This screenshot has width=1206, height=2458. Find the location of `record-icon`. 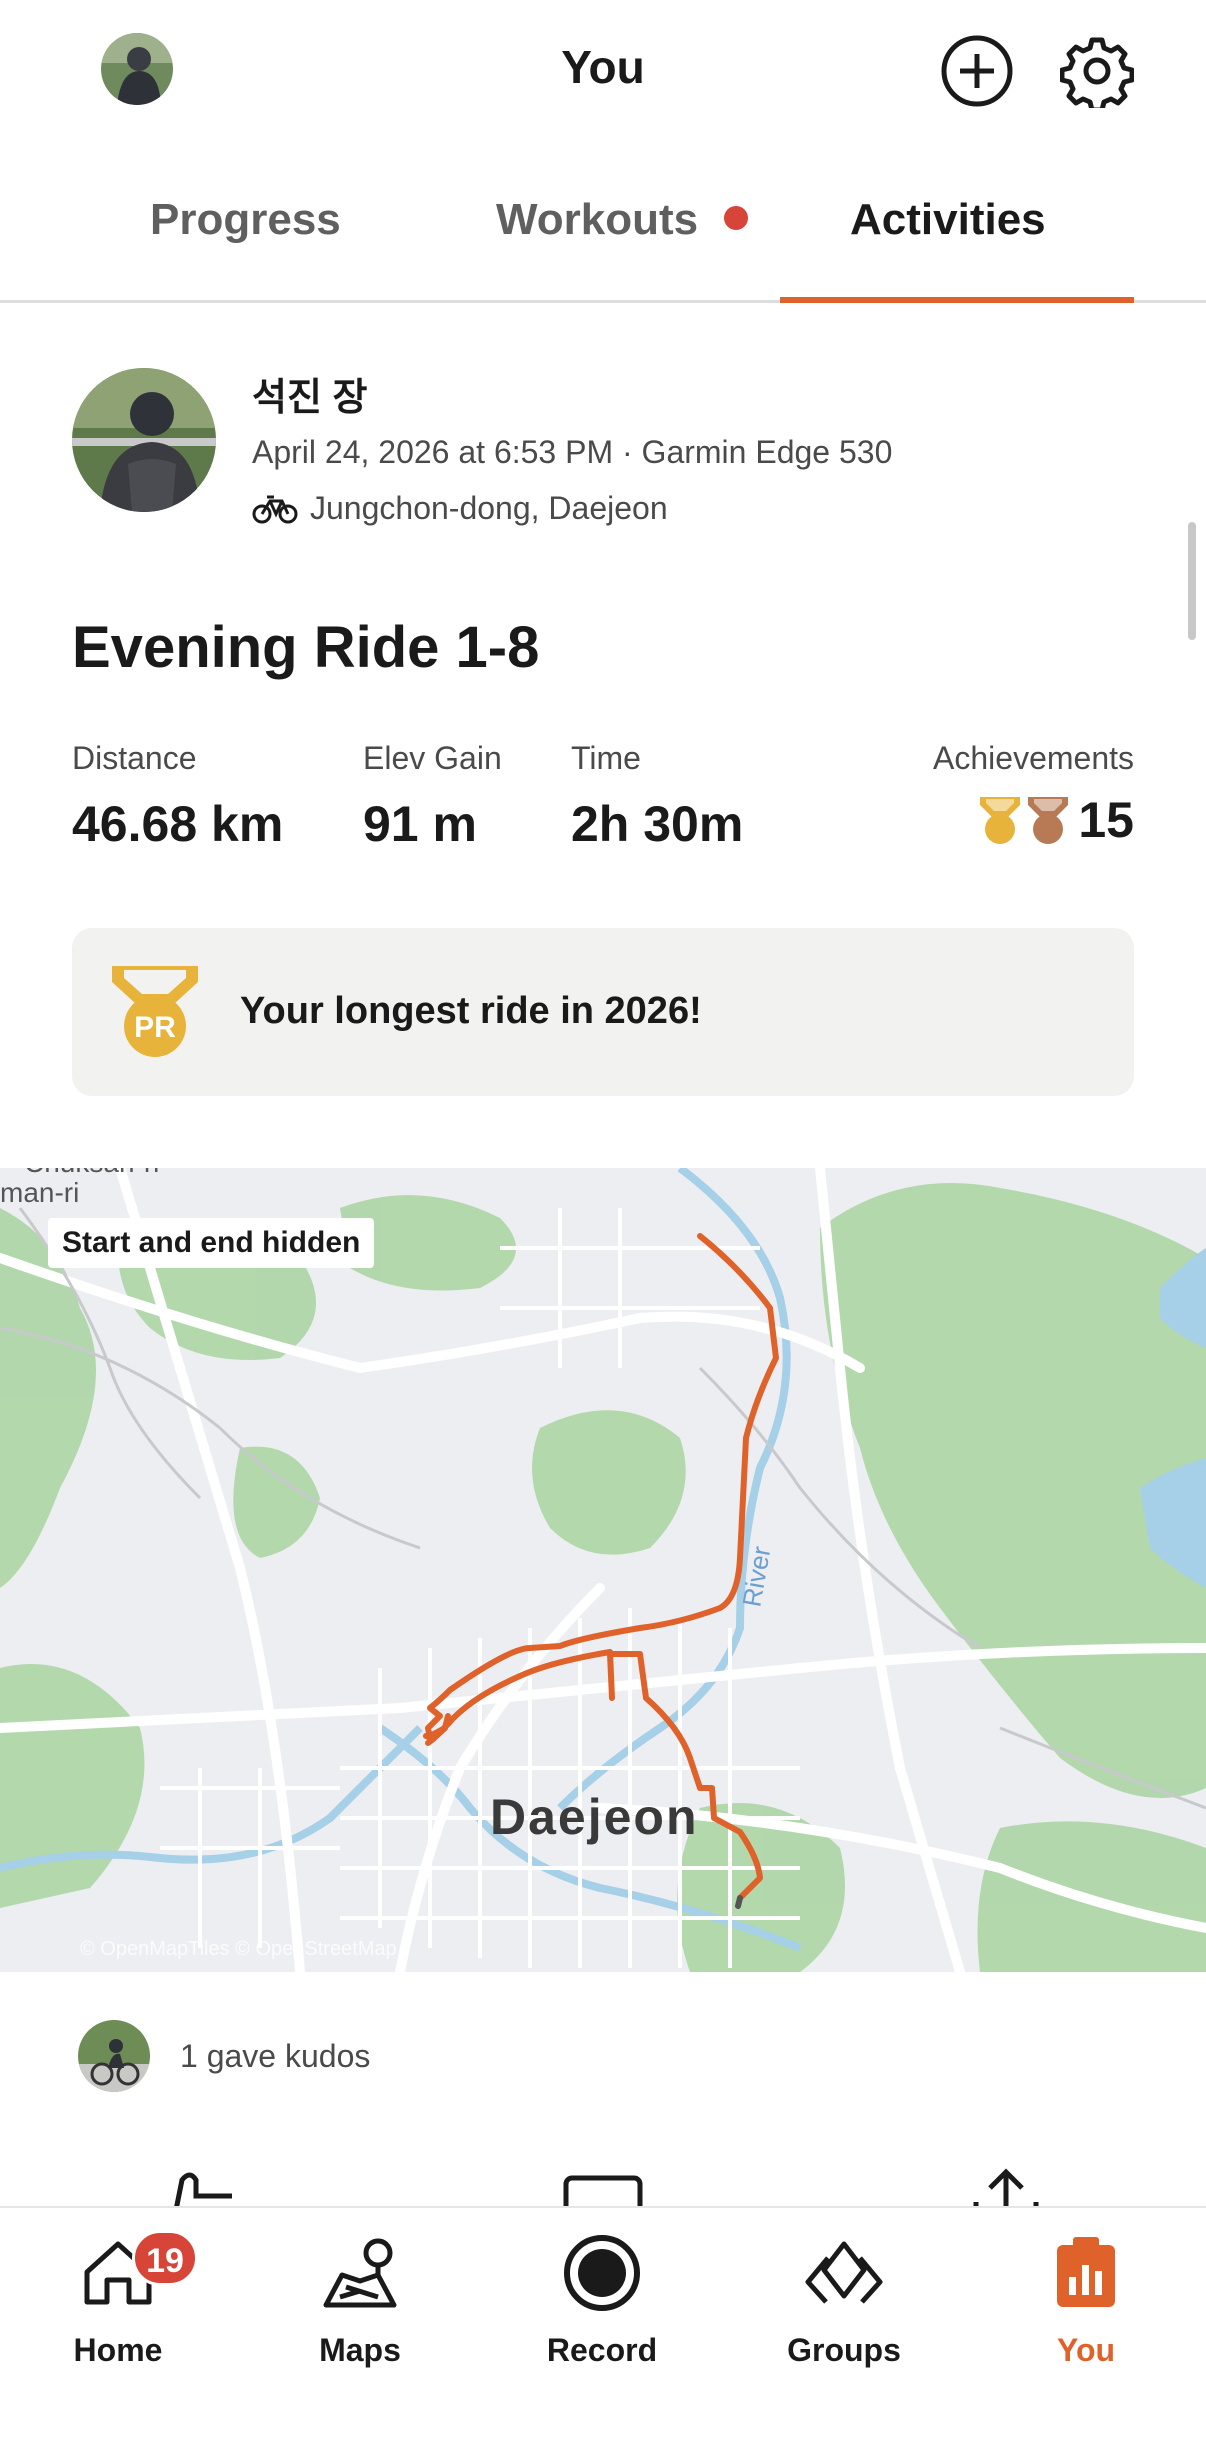

record-icon is located at coordinates (602, 2273).